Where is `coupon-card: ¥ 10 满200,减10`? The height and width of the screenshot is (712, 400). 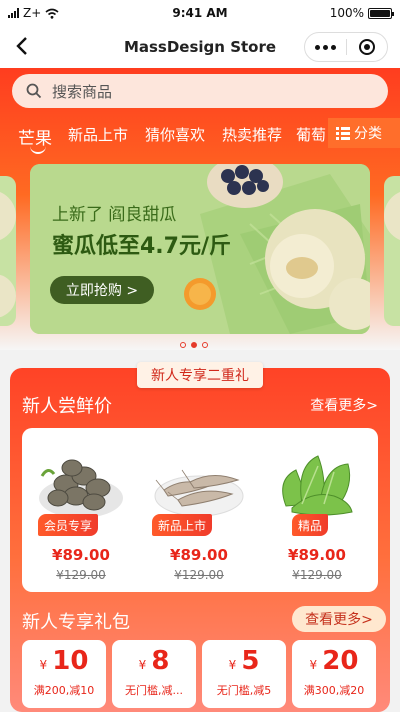 coupon-card: ¥ 10 满200,减10 is located at coordinates (64, 674).